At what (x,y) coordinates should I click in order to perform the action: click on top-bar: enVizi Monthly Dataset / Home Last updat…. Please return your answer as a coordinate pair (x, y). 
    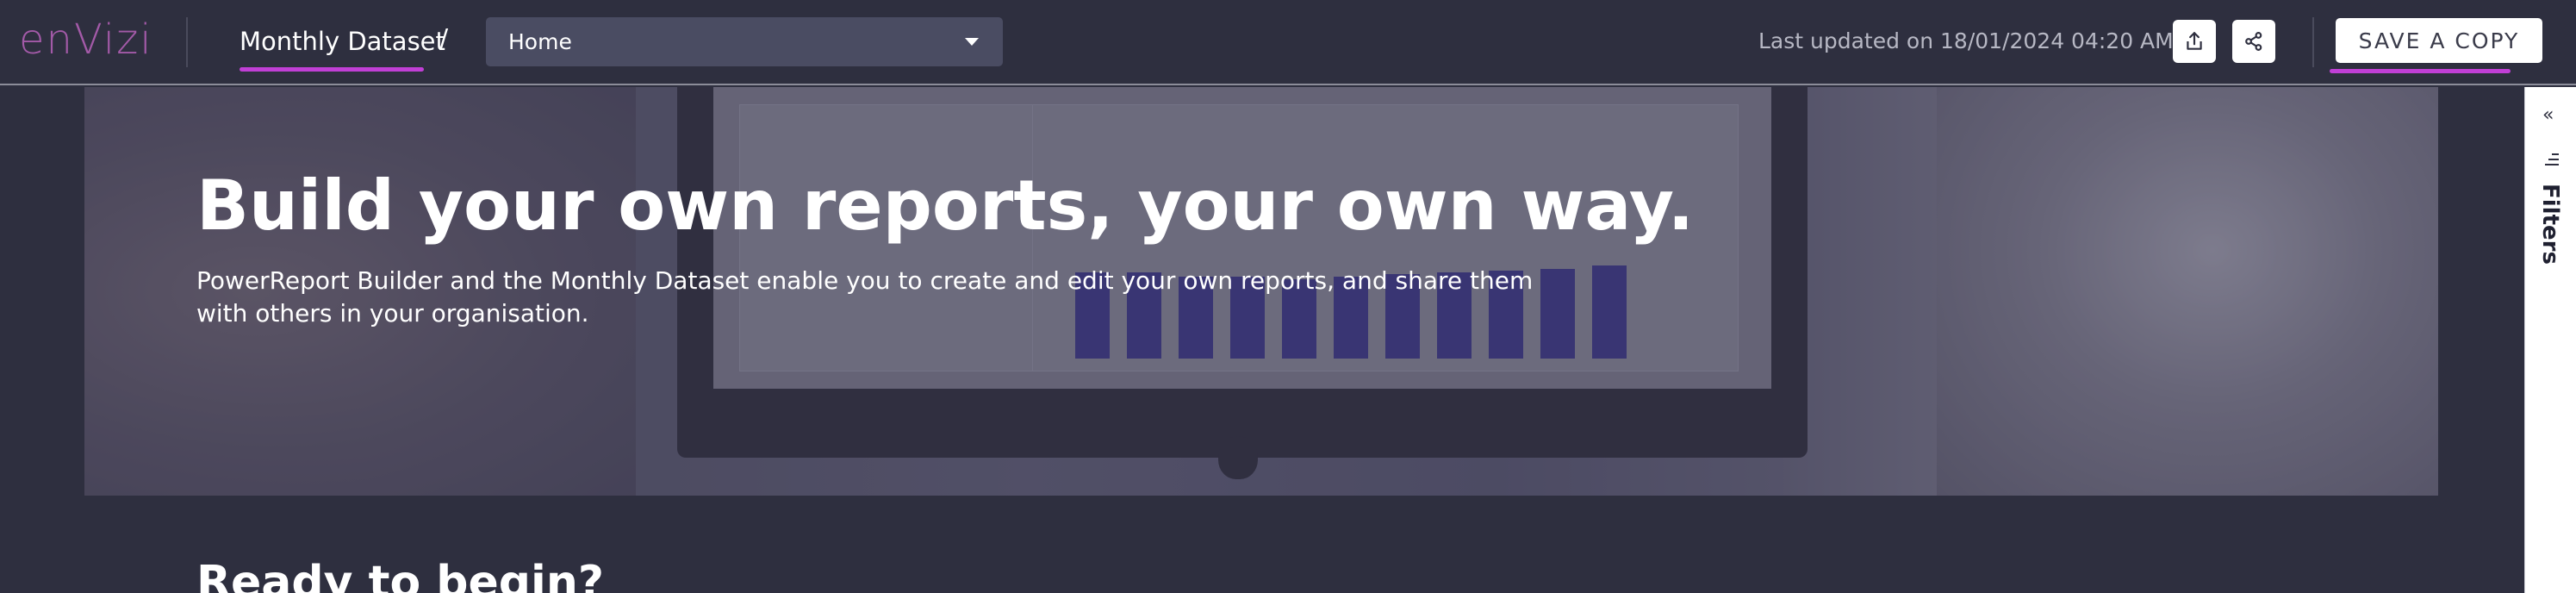
    Looking at the image, I should click on (1288, 42).